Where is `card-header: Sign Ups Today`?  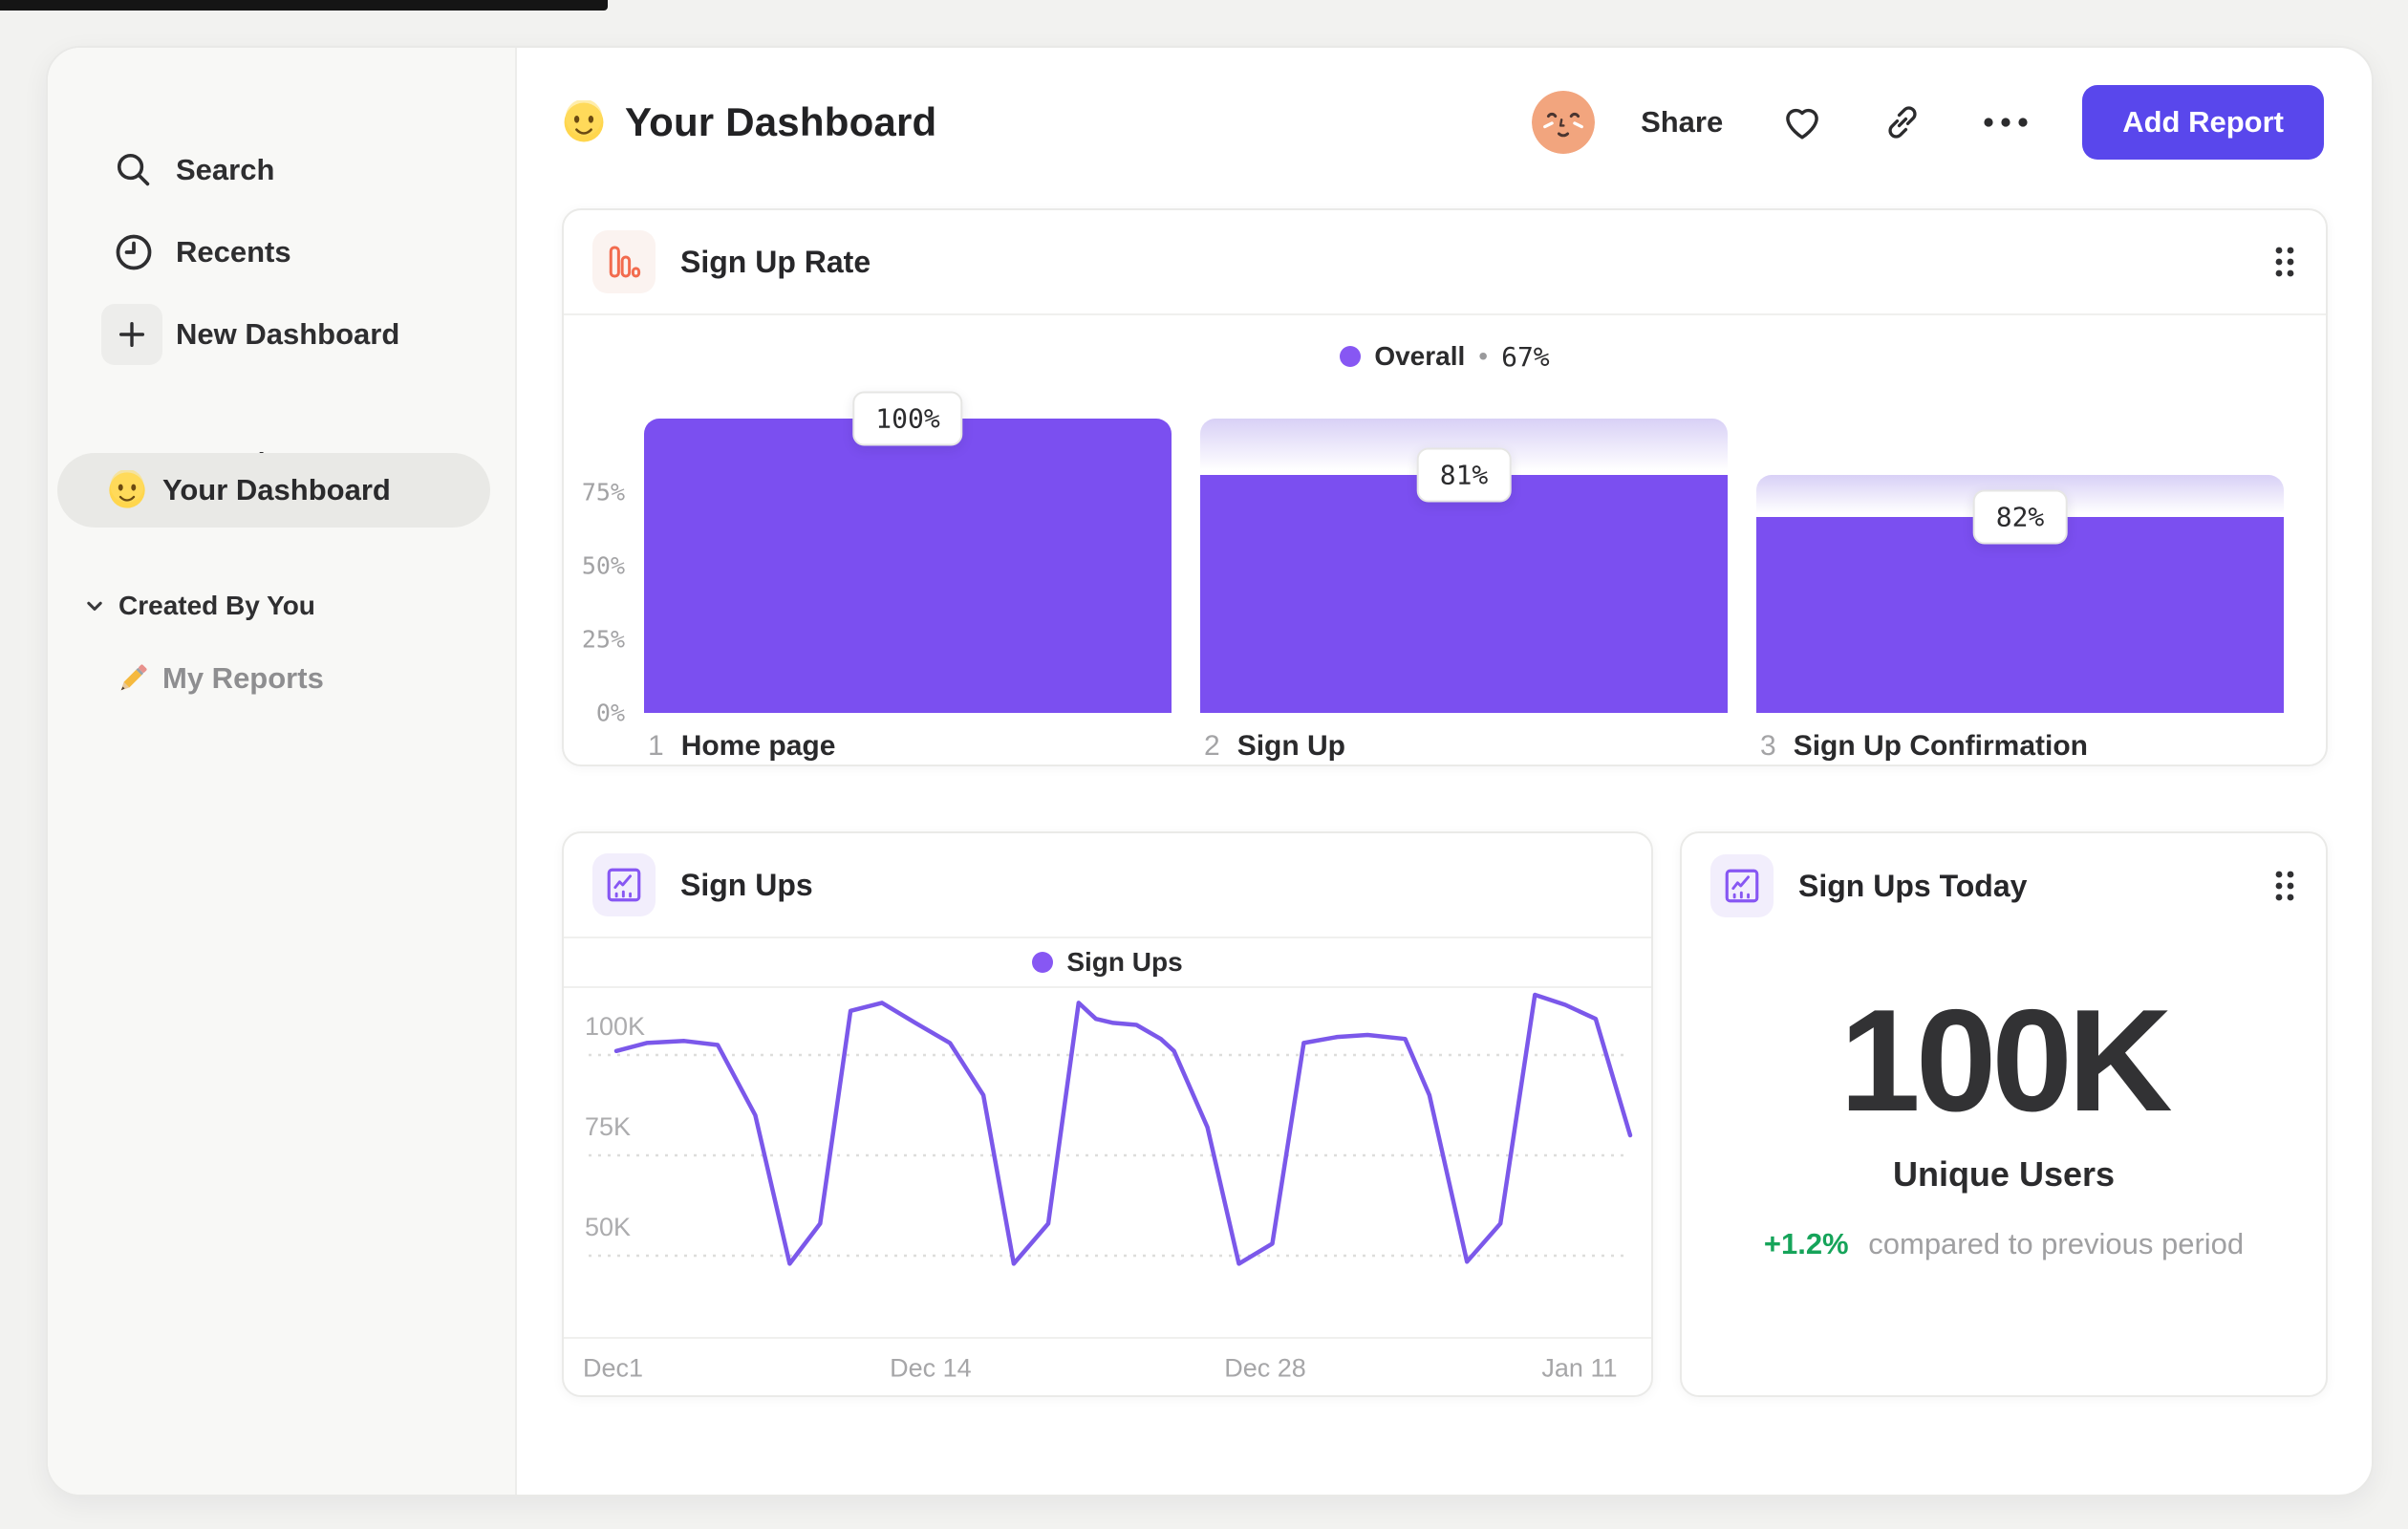 card-header: Sign Ups Today is located at coordinates (2004, 885).